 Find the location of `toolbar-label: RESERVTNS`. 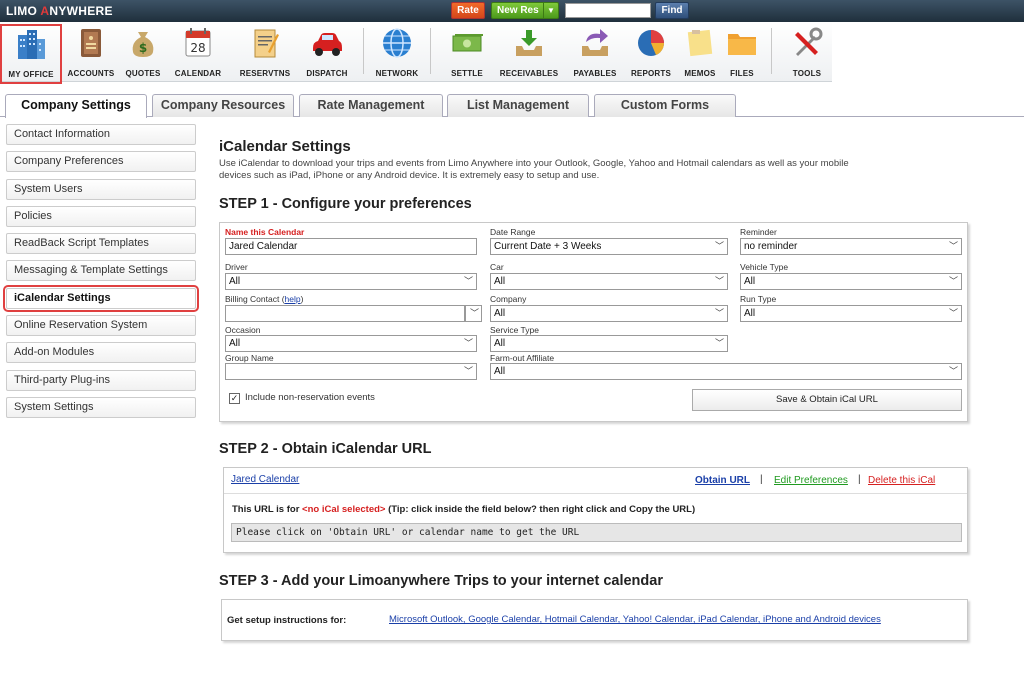

toolbar-label: RESERVTNS is located at coordinates (265, 73).